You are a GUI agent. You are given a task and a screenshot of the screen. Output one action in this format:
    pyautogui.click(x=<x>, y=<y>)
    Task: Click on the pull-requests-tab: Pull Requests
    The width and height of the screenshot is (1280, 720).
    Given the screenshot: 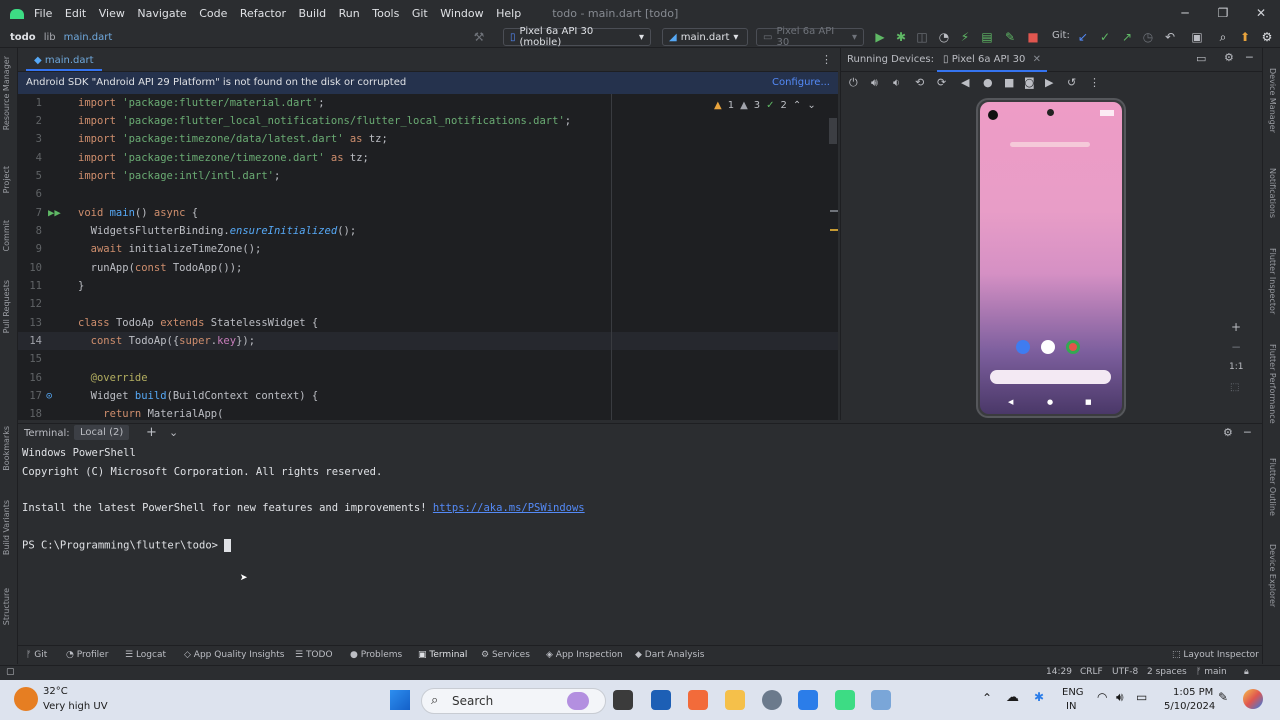 What is the action you would take?
    pyautogui.click(x=6, y=306)
    